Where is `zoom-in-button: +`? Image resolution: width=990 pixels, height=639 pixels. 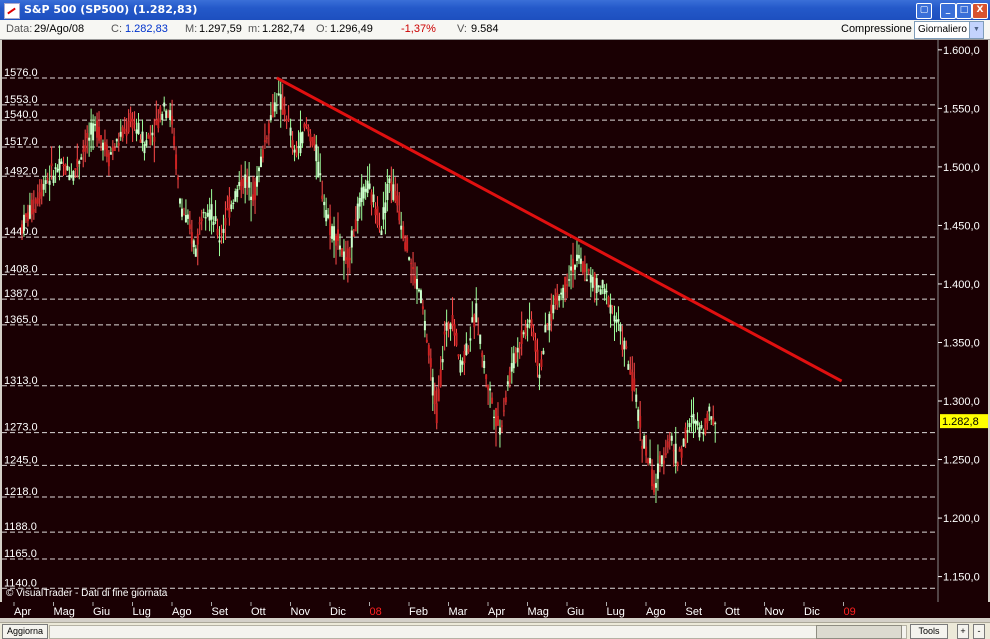
zoom-in-button: + is located at coordinates (963, 631).